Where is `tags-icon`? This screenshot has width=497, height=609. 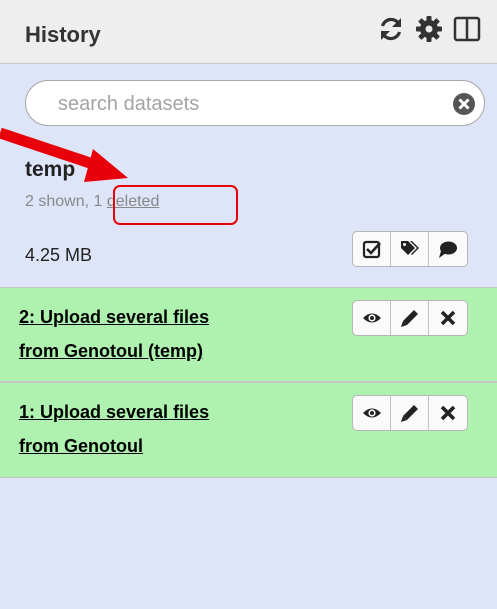
tags-icon is located at coordinates (409, 248).